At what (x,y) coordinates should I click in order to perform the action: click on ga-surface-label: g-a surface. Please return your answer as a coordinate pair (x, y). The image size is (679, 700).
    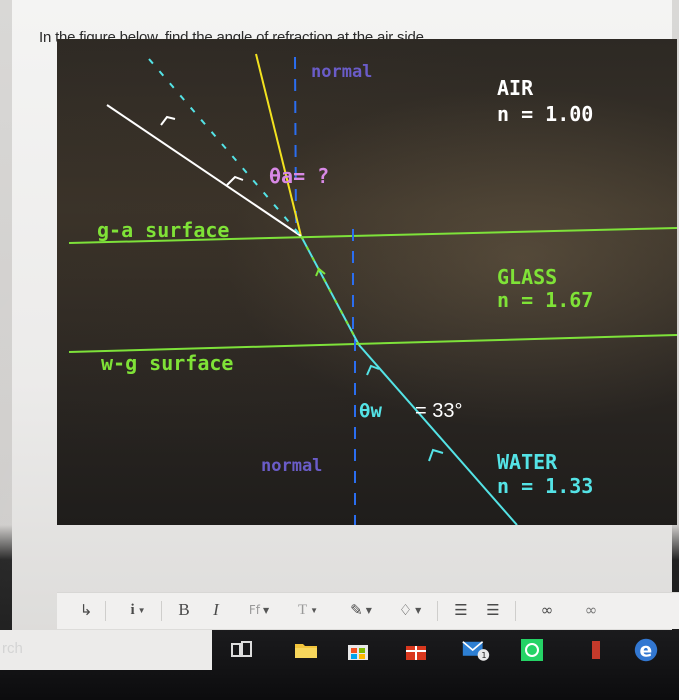
    Looking at the image, I should click on (163, 230).